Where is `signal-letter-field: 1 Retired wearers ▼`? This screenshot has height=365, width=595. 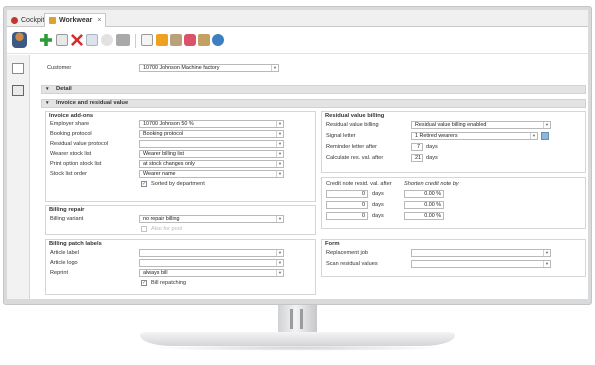
signal-letter-field: 1 Retired wearers ▼ is located at coordinates (474, 136).